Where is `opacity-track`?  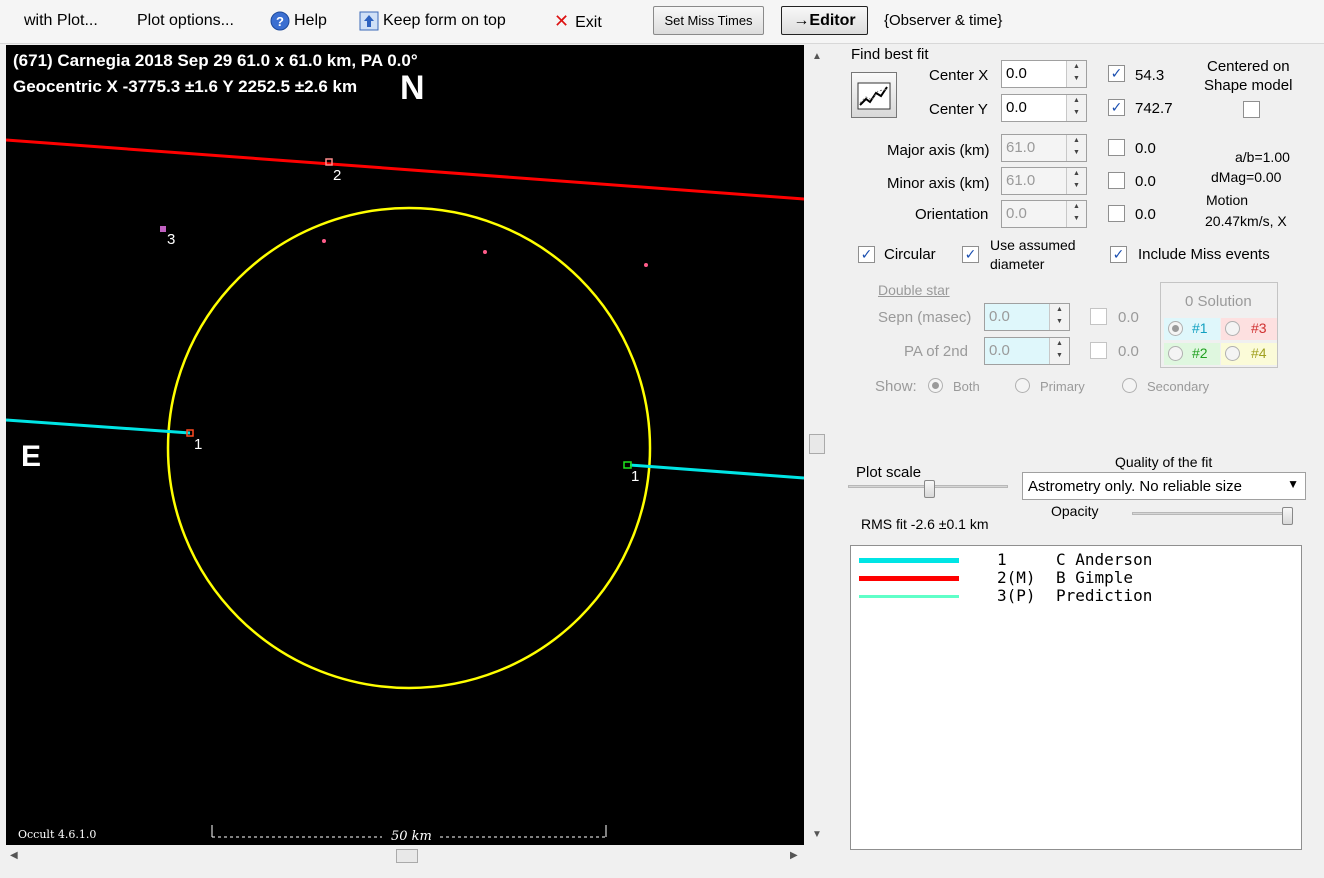
opacity-track is located at coordinates (1212, 513).